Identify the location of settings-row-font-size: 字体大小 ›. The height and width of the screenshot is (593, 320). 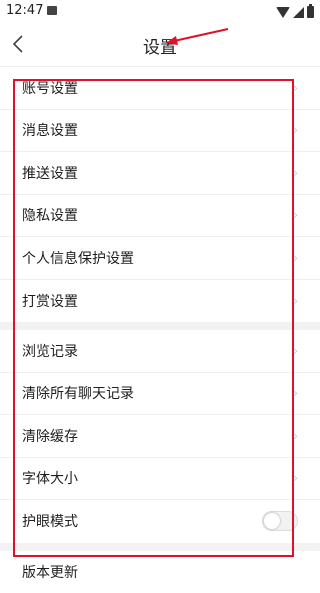
(160, 479).